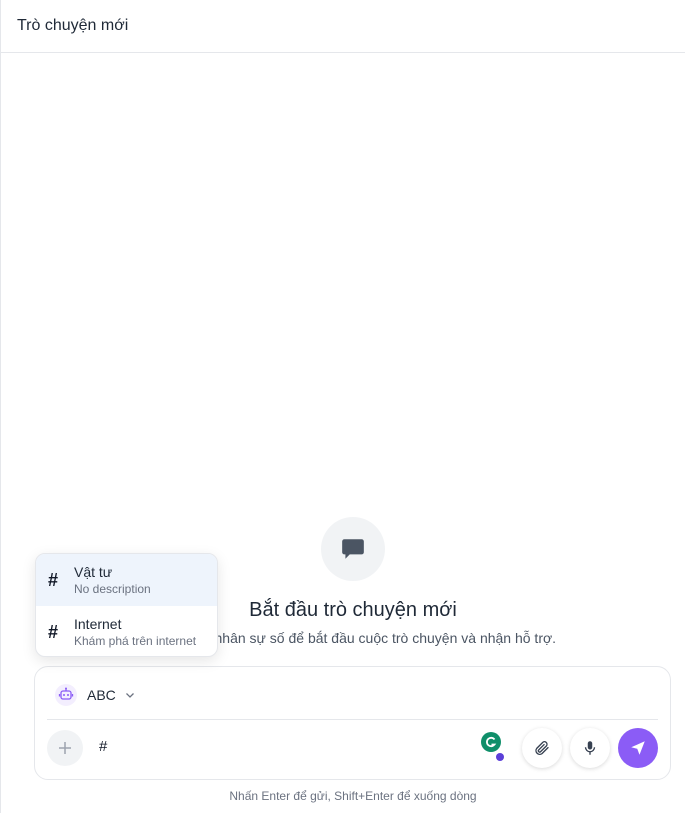  Describe the element at coordinates (500, 757) in the screenshot. I see `grammar-status-dot` at that location.